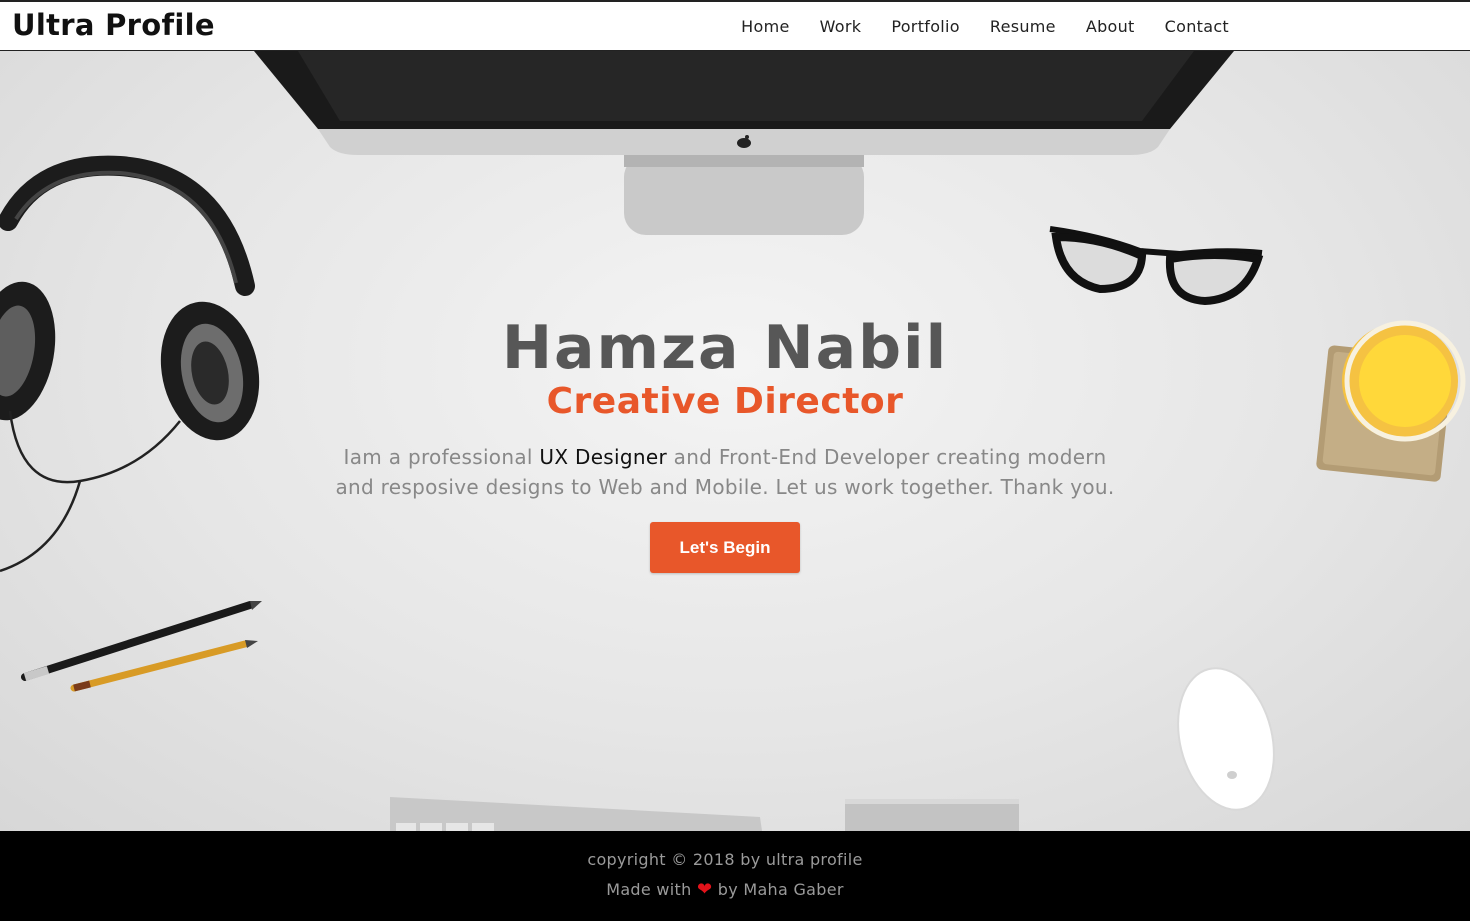 This screenshot has height=921, width=1470. I want to click on nav-contact: Contact, so click(1197, 26).